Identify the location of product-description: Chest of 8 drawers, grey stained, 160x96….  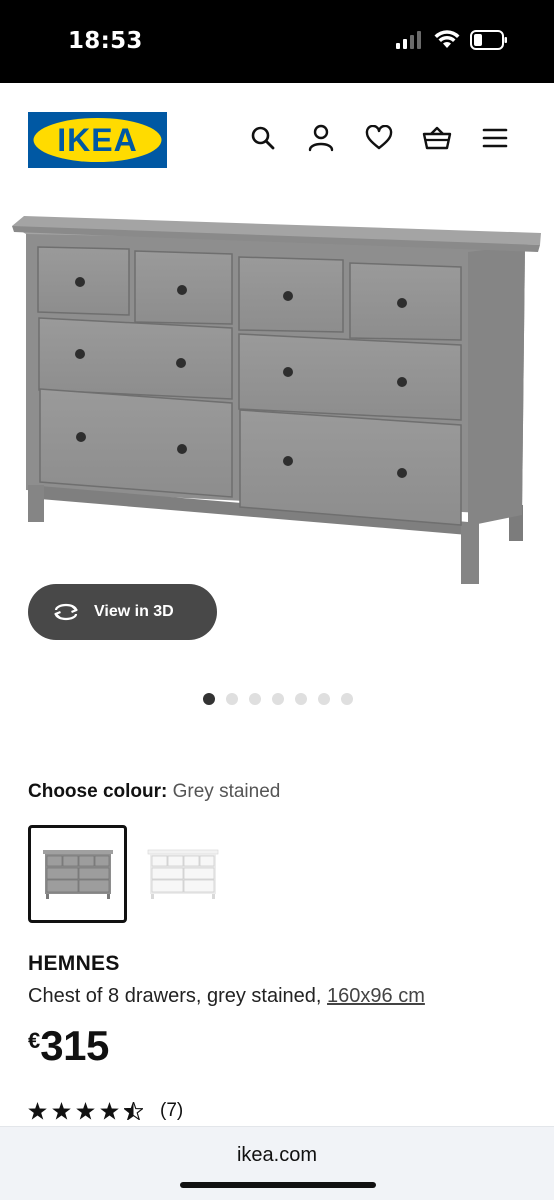
(226, 996).